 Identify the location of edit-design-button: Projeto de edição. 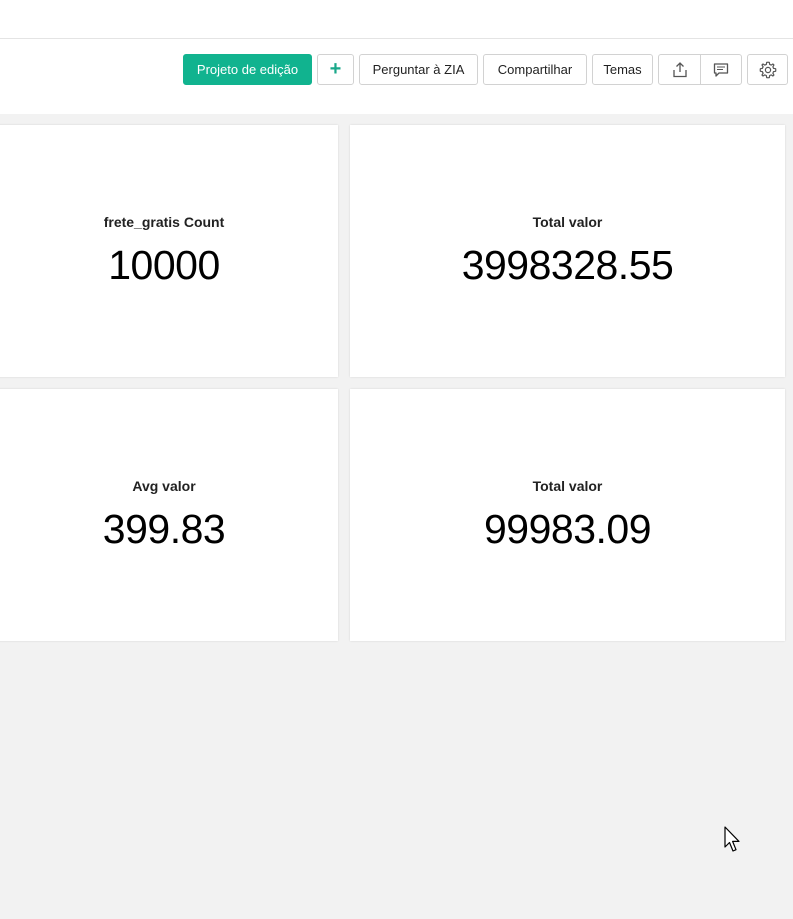
(247, 69).